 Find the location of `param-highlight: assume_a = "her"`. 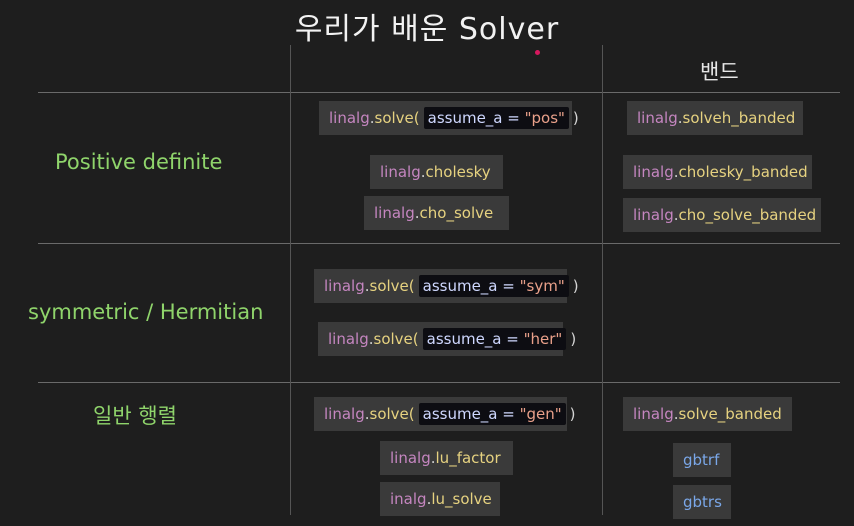

param-highlight: assume_a = "her" is located at coordinates (494, 339).